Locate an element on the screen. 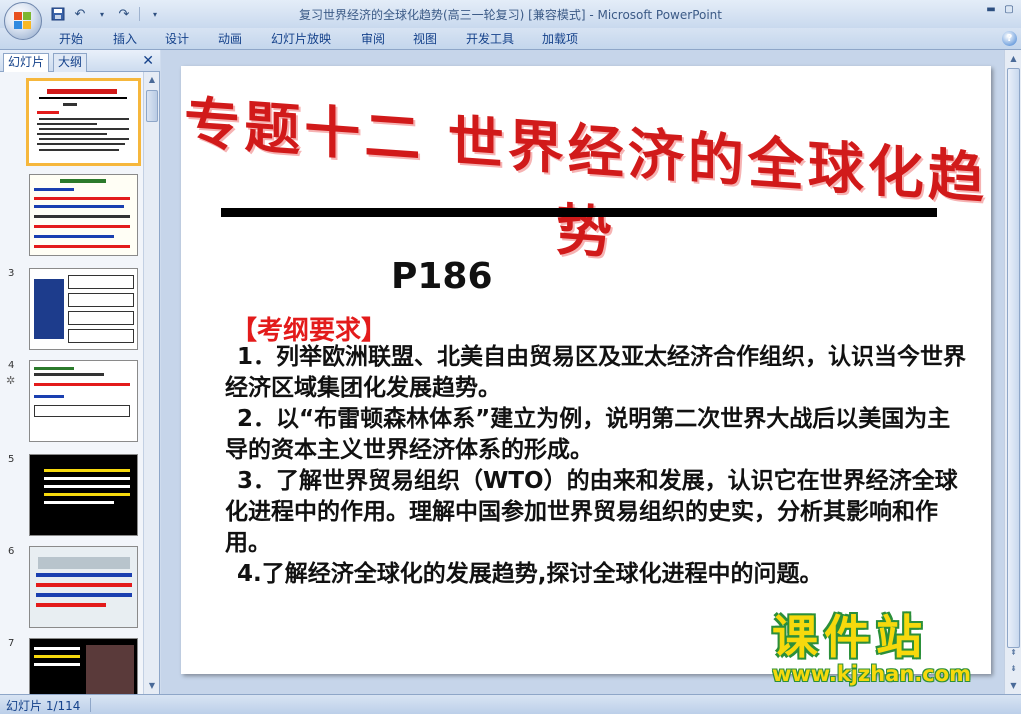 This screenshot has width=1021, height=714. tab-review: 审阅 is located at coordinates (373, 39).